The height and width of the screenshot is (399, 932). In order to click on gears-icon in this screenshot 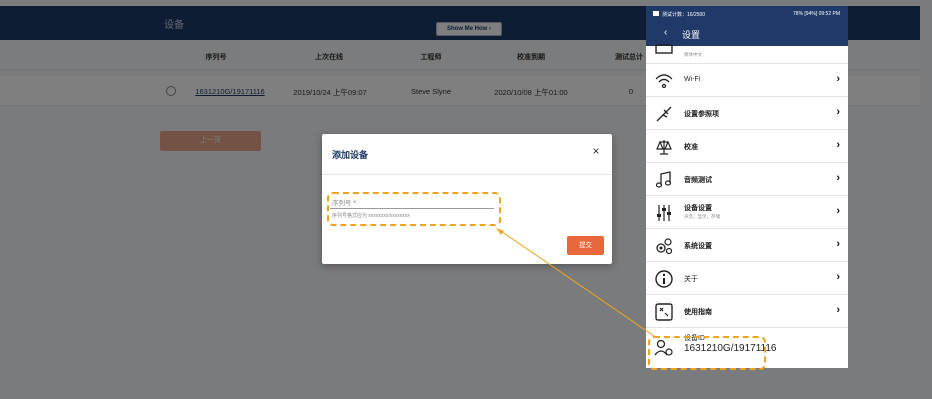, I will do `click(664, 246)`.